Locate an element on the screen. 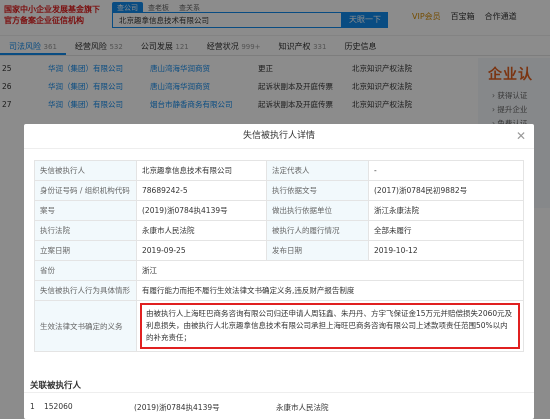 The image size is (550, 419). label-cell: 执行法院 is located at coordinates (85, 230).